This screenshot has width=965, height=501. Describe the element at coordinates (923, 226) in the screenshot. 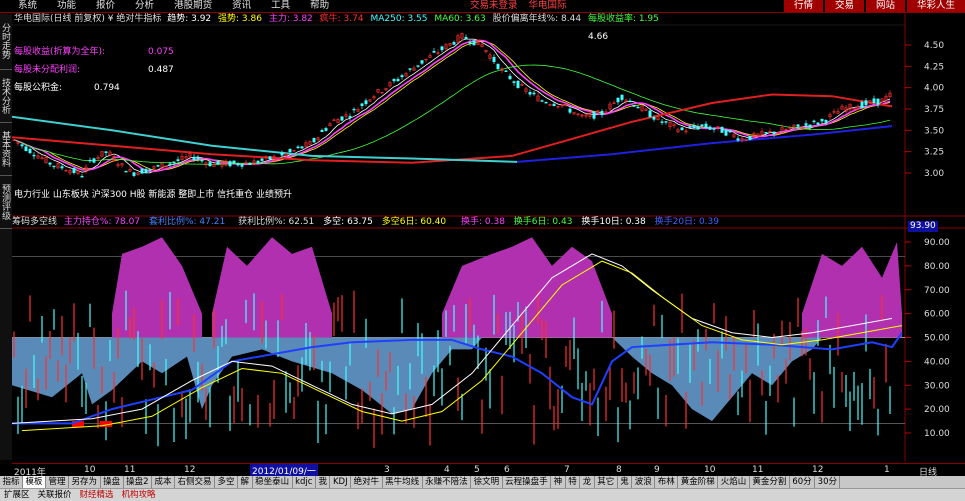

I see `indicator-top-value: 93.90` at that location.